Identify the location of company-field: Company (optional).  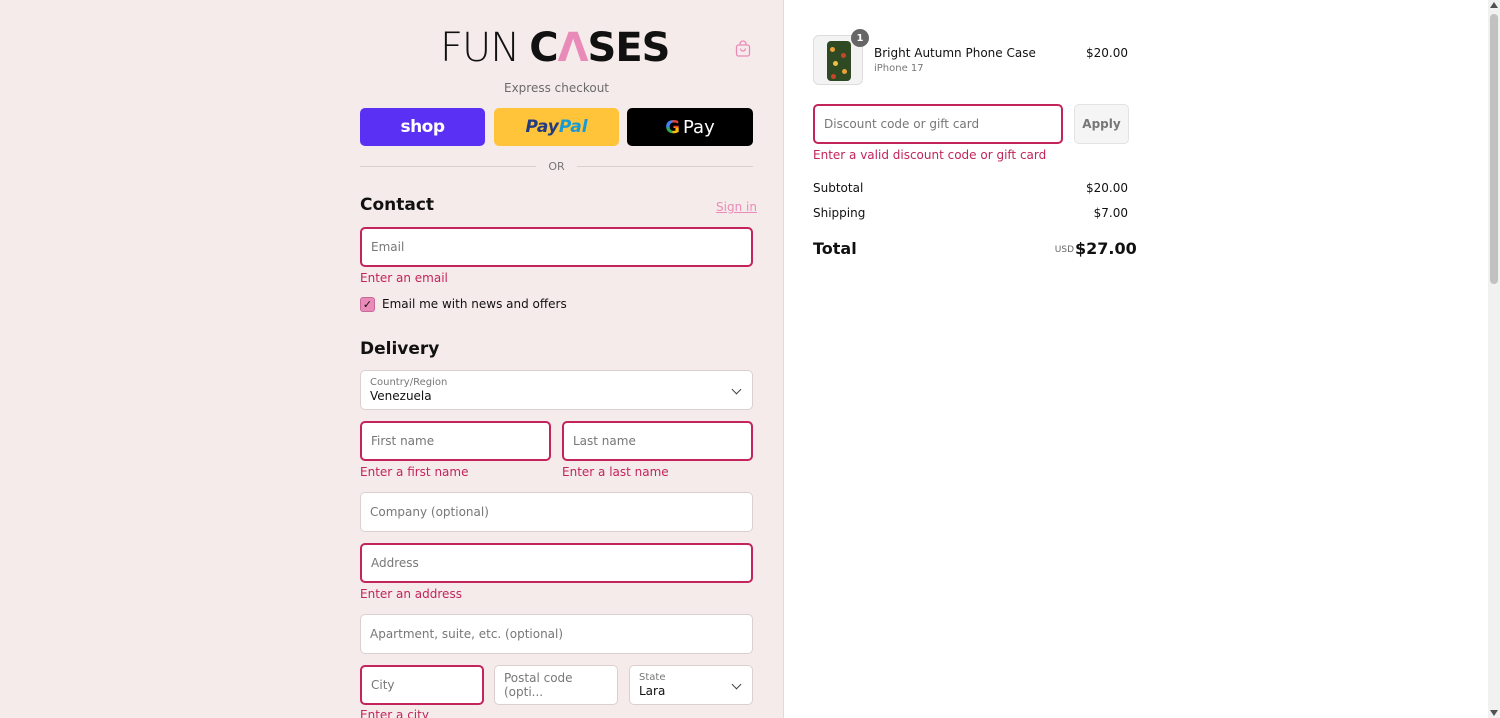
(556, 512).